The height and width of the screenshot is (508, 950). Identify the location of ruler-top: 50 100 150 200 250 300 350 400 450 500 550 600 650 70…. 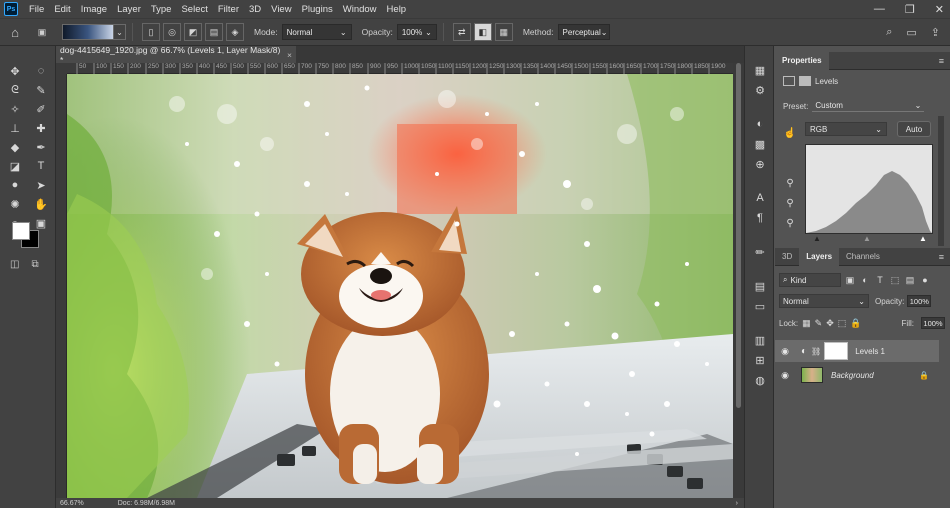
(400, 68).